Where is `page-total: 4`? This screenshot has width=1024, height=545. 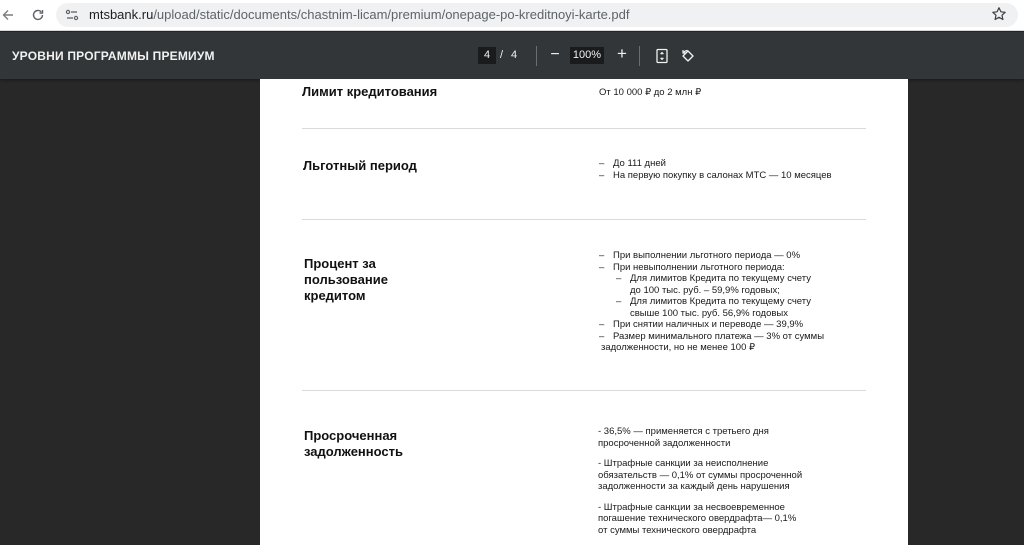
page-total: 4 is located at coordinates (514, 55).